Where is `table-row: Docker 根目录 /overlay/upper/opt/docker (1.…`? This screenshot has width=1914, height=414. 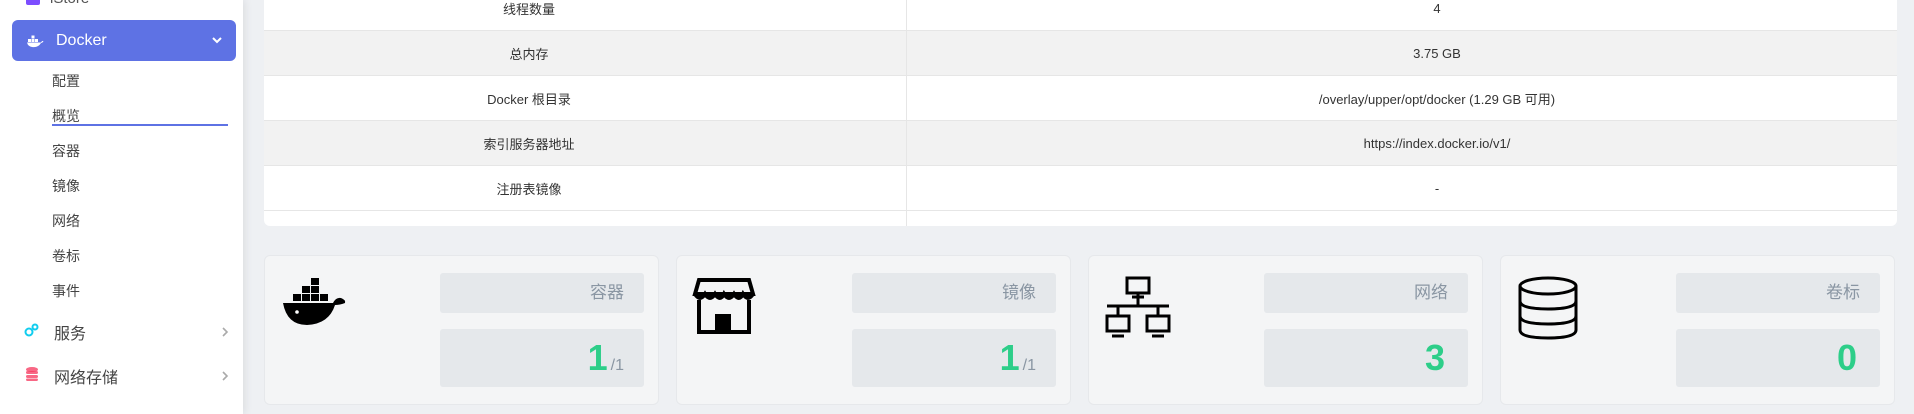 table-row: Docker 根目录 /overlay/upper/opt/docker (1.… is located at coordinates (1080, 98).